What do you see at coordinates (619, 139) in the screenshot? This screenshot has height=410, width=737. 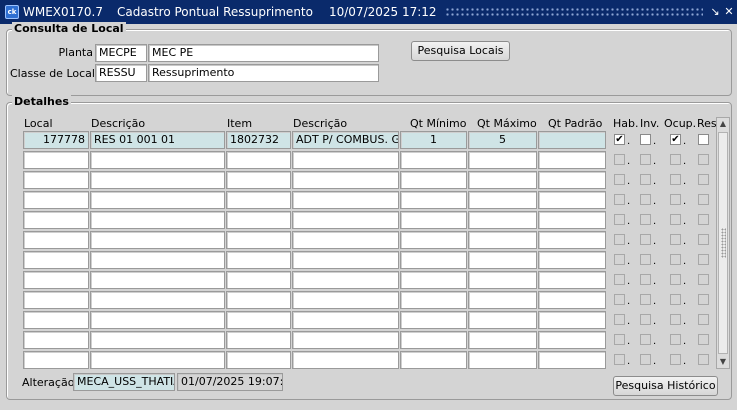 I see `checkbox-hab: ✔` at bounding box center [619, 139].